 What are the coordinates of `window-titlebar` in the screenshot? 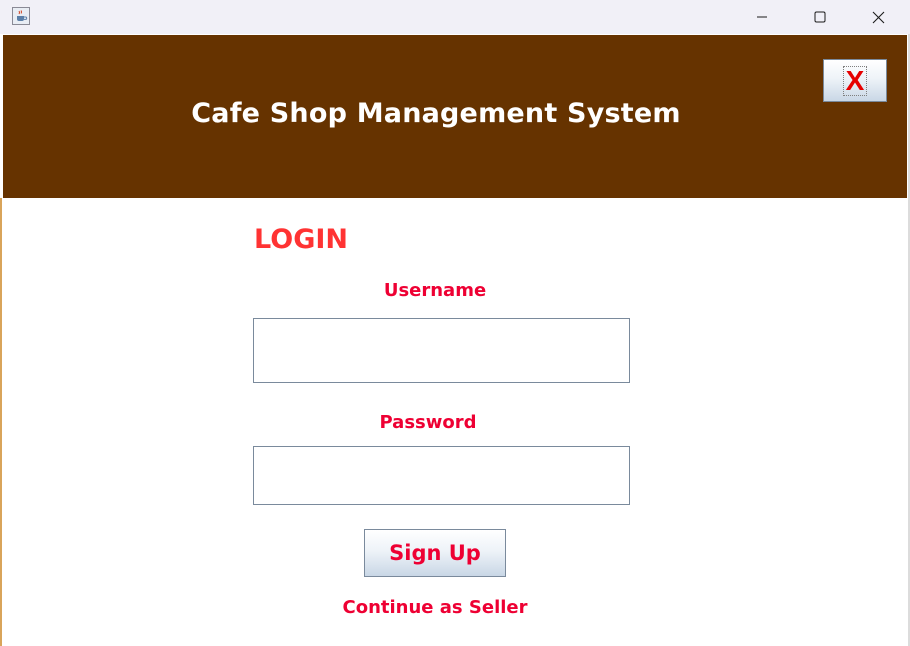 It's located at (455, 17).